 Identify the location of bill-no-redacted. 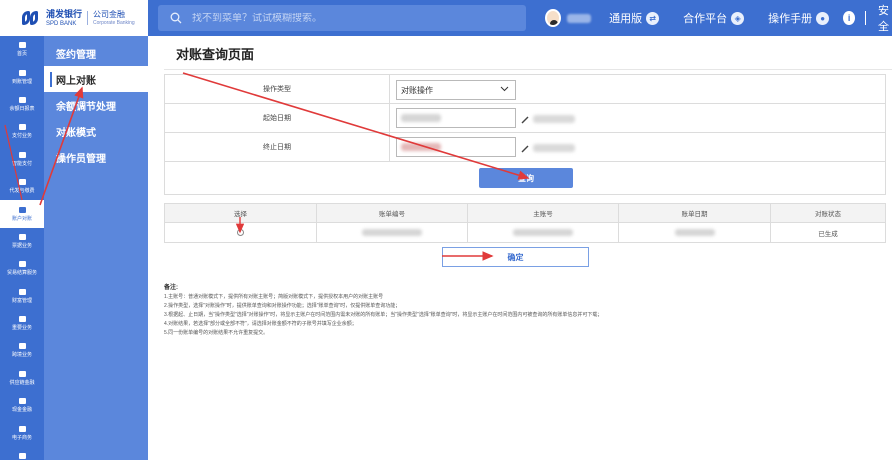
(392, 232).